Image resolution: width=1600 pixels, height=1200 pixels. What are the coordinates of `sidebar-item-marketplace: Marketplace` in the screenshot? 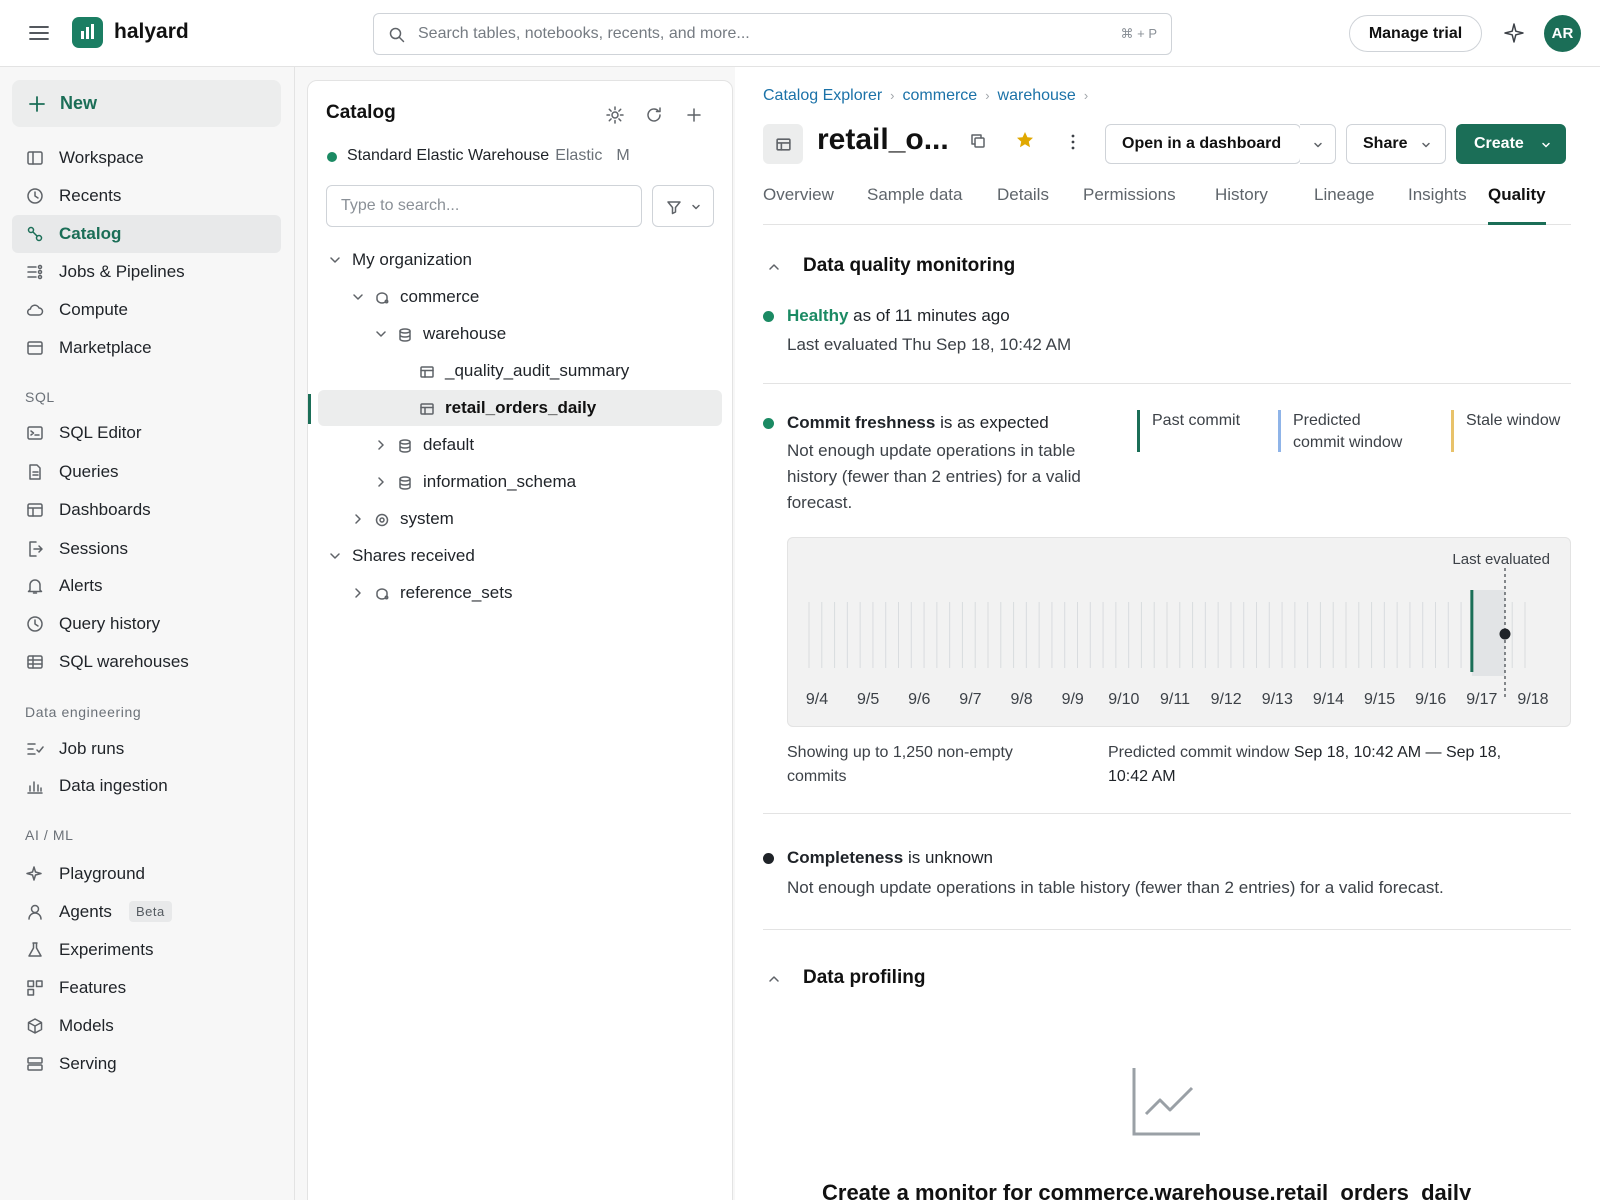 It's located at (146, 348).